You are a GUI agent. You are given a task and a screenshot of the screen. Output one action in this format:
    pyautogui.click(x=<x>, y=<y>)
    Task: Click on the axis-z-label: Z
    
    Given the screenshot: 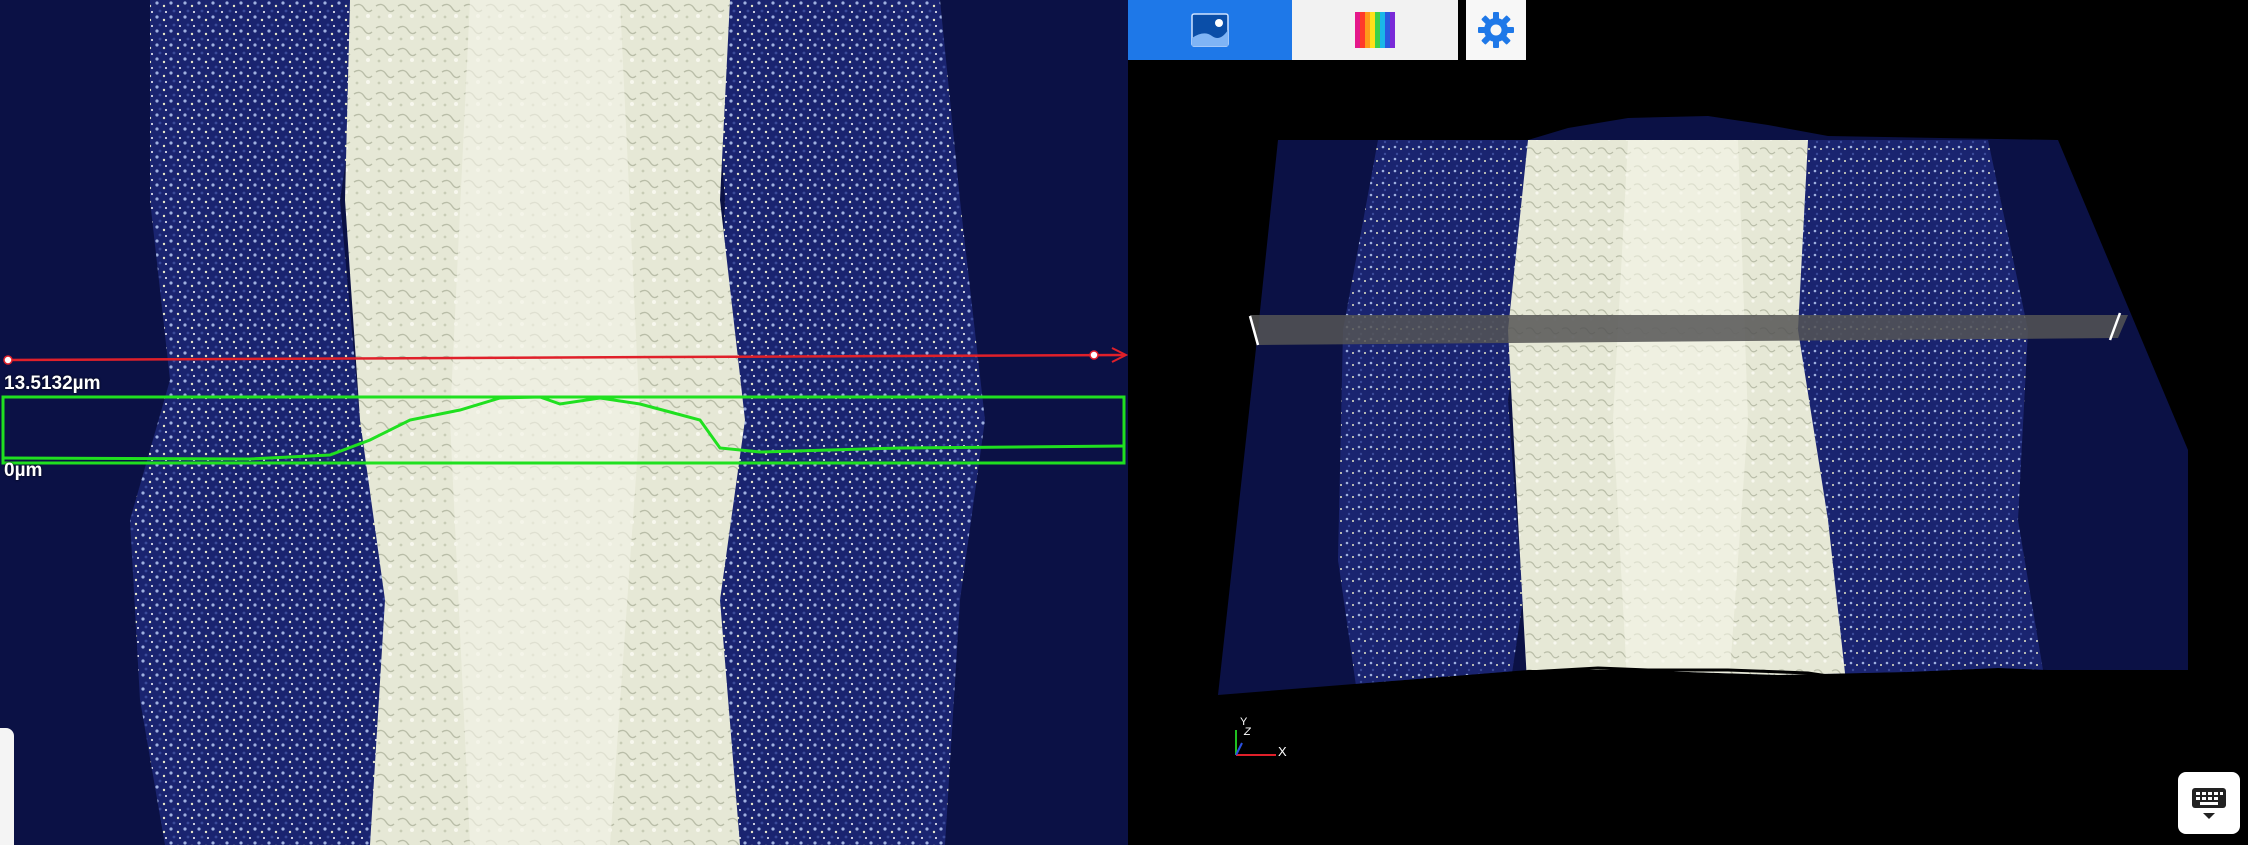 What is the action you would take?
    pyautogui.click(x=1247, y=732)
    